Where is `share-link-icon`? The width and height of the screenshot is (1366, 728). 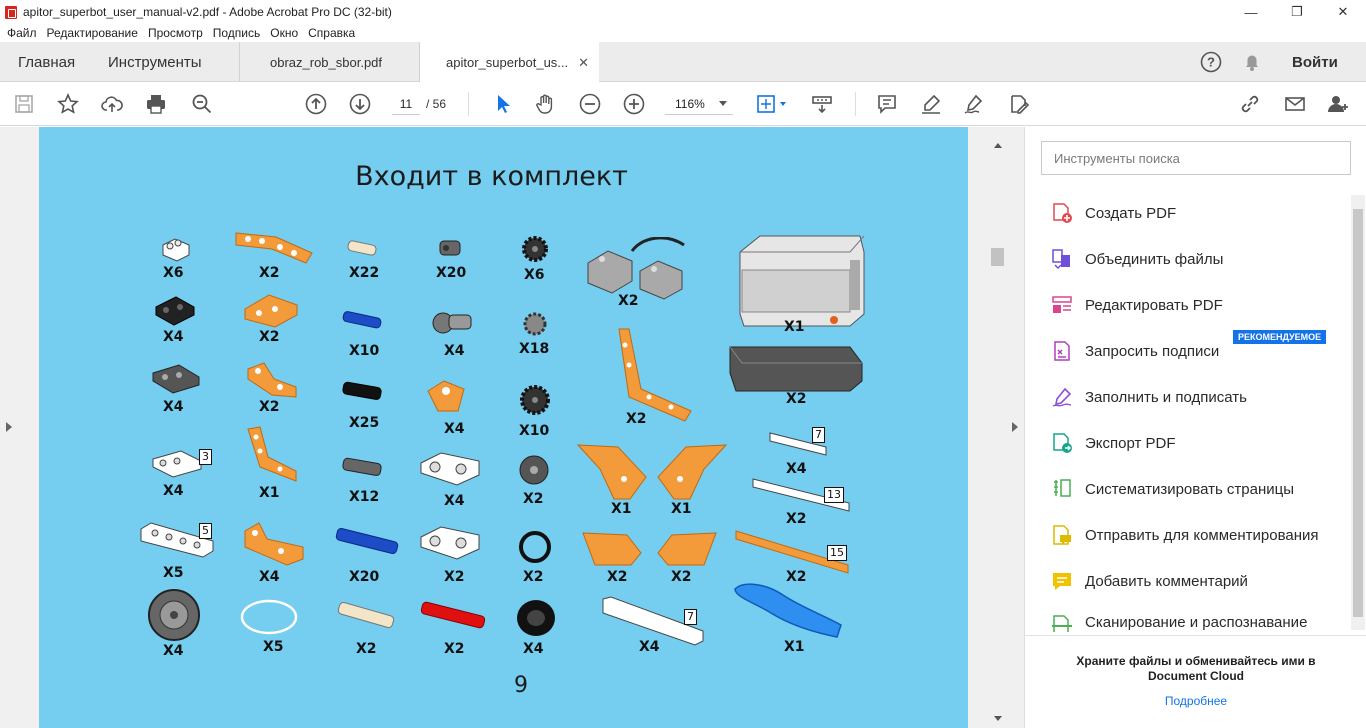
share-link-icon is located at coordinates (1250, 104).